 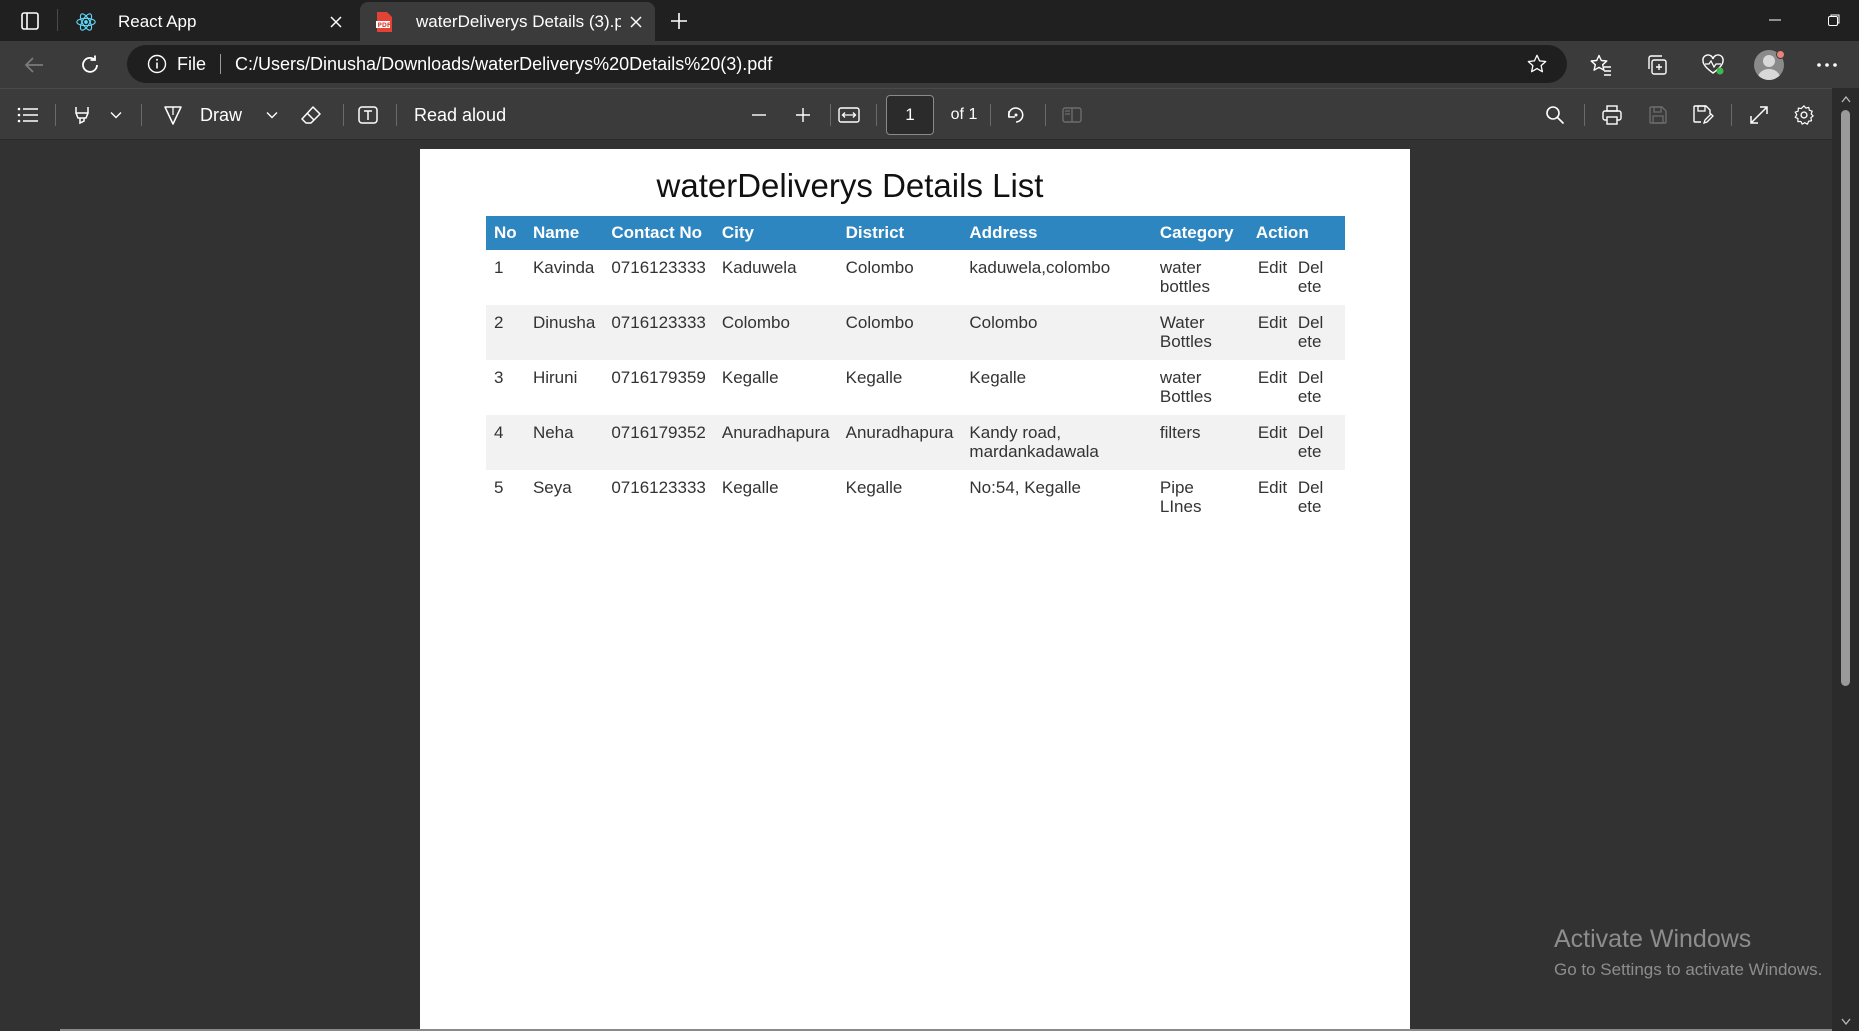 I want to click on refresh-button, so click(x=90, y=65).